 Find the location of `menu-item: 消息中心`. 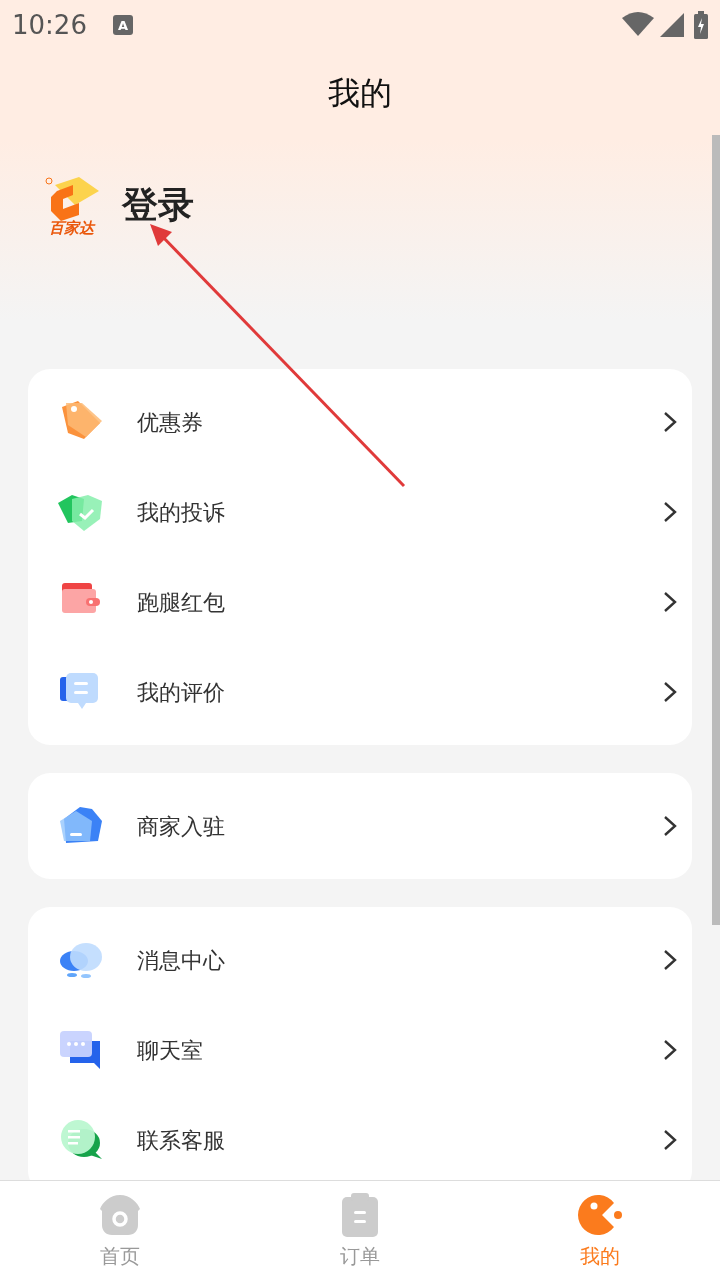

menu-item: 消息中心 is located at coordinates (360, 960).